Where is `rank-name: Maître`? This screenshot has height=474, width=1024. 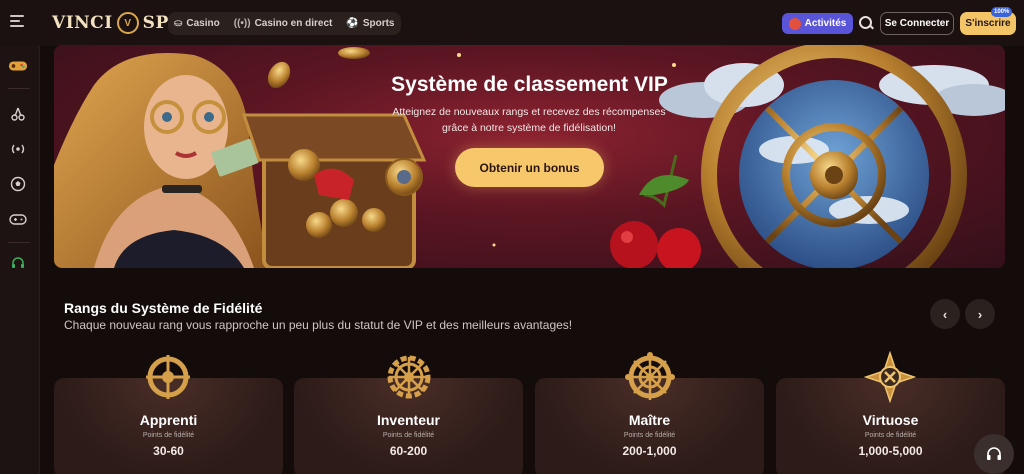
rank-name: Maître is located at coordinates (649, 420).